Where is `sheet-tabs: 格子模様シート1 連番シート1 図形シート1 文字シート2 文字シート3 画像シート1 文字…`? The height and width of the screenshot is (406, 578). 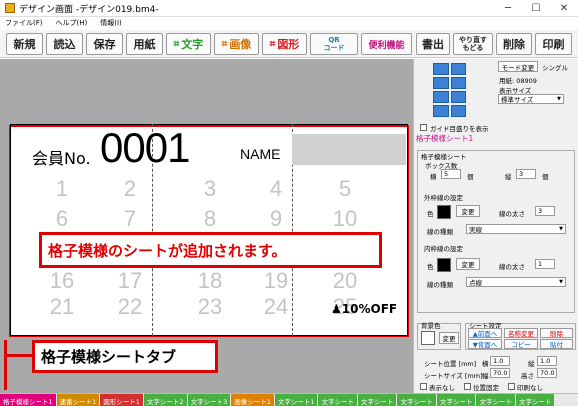
sheet-tabs: 格子模様シート1 連番シート1 図形シート1 文字シート2 文字シート3 画像シート1 文字… is located at coordinates (289, 399).